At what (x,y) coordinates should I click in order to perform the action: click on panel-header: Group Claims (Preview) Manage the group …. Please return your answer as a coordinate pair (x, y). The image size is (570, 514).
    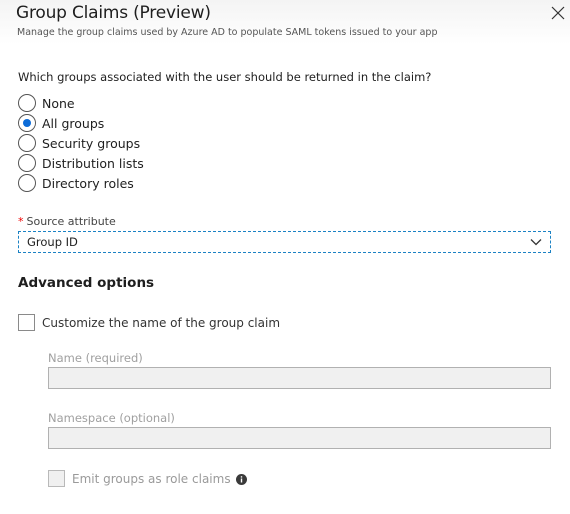
    Looking at the image, I should click on (285, 22).